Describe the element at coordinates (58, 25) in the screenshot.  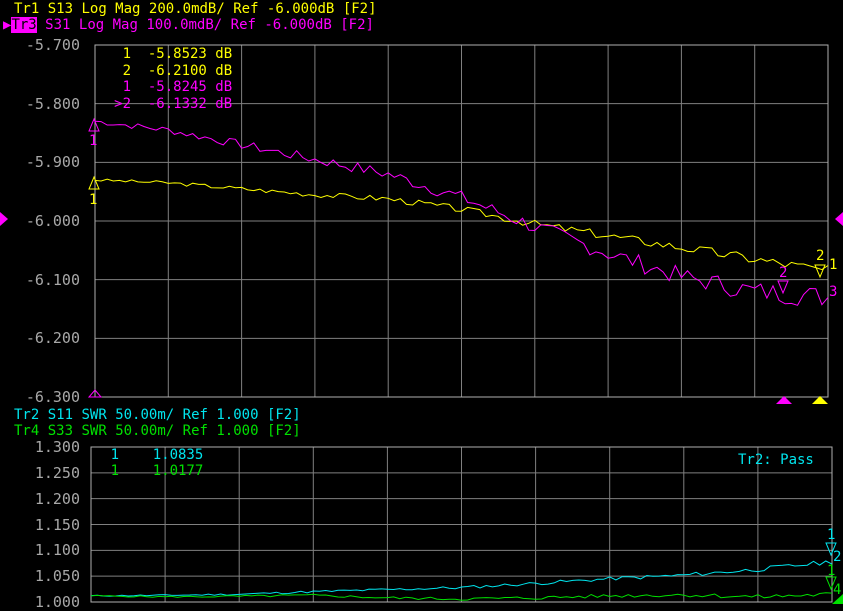
I see `tr3-param: S31` at that location.